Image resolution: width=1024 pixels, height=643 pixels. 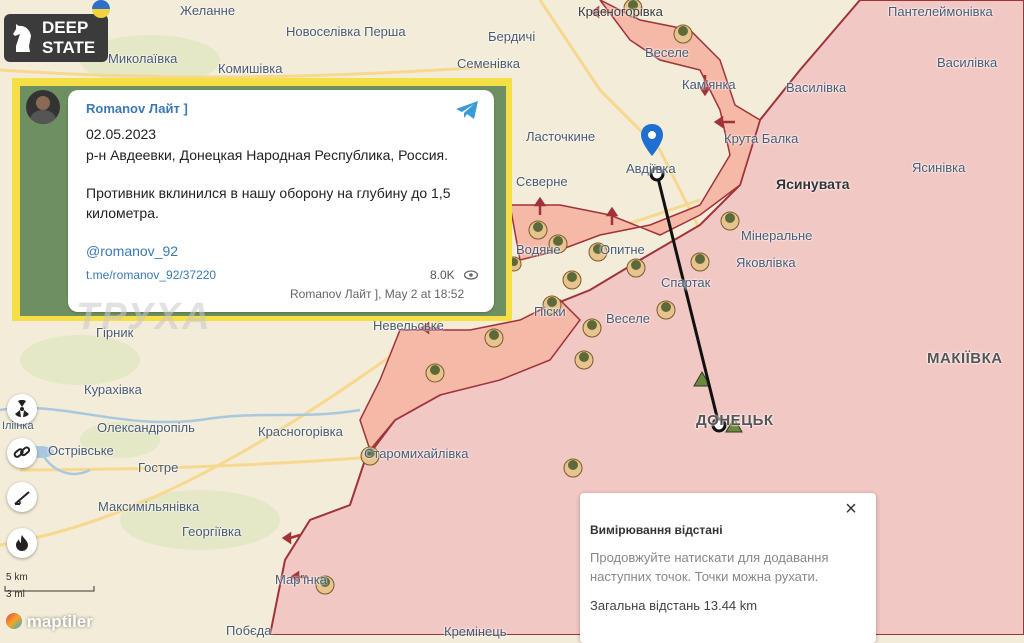 I want to click on distance-title: Вимірювання відстані, so click(x=656, y=530).